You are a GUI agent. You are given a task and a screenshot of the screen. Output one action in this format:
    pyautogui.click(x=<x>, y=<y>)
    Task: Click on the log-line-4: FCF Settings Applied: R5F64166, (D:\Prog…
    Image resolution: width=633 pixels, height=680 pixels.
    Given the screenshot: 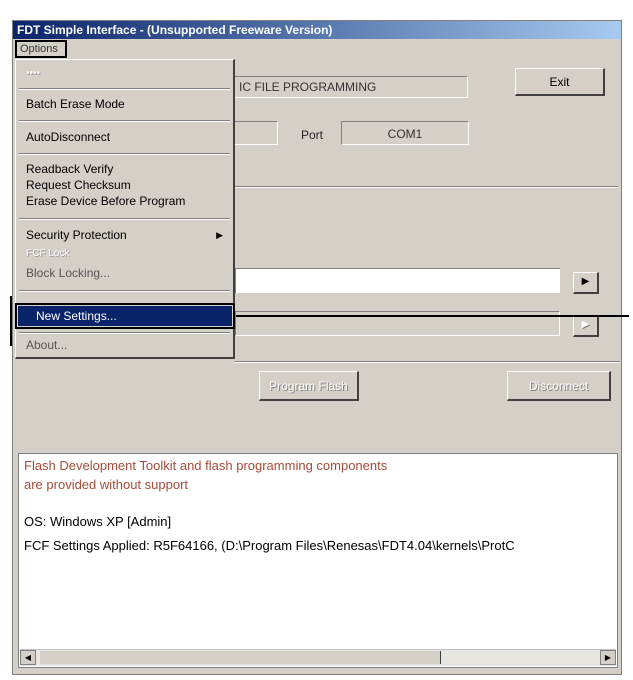 What is the action you would take?
    pyautogui.click(x=269, y=545)
    